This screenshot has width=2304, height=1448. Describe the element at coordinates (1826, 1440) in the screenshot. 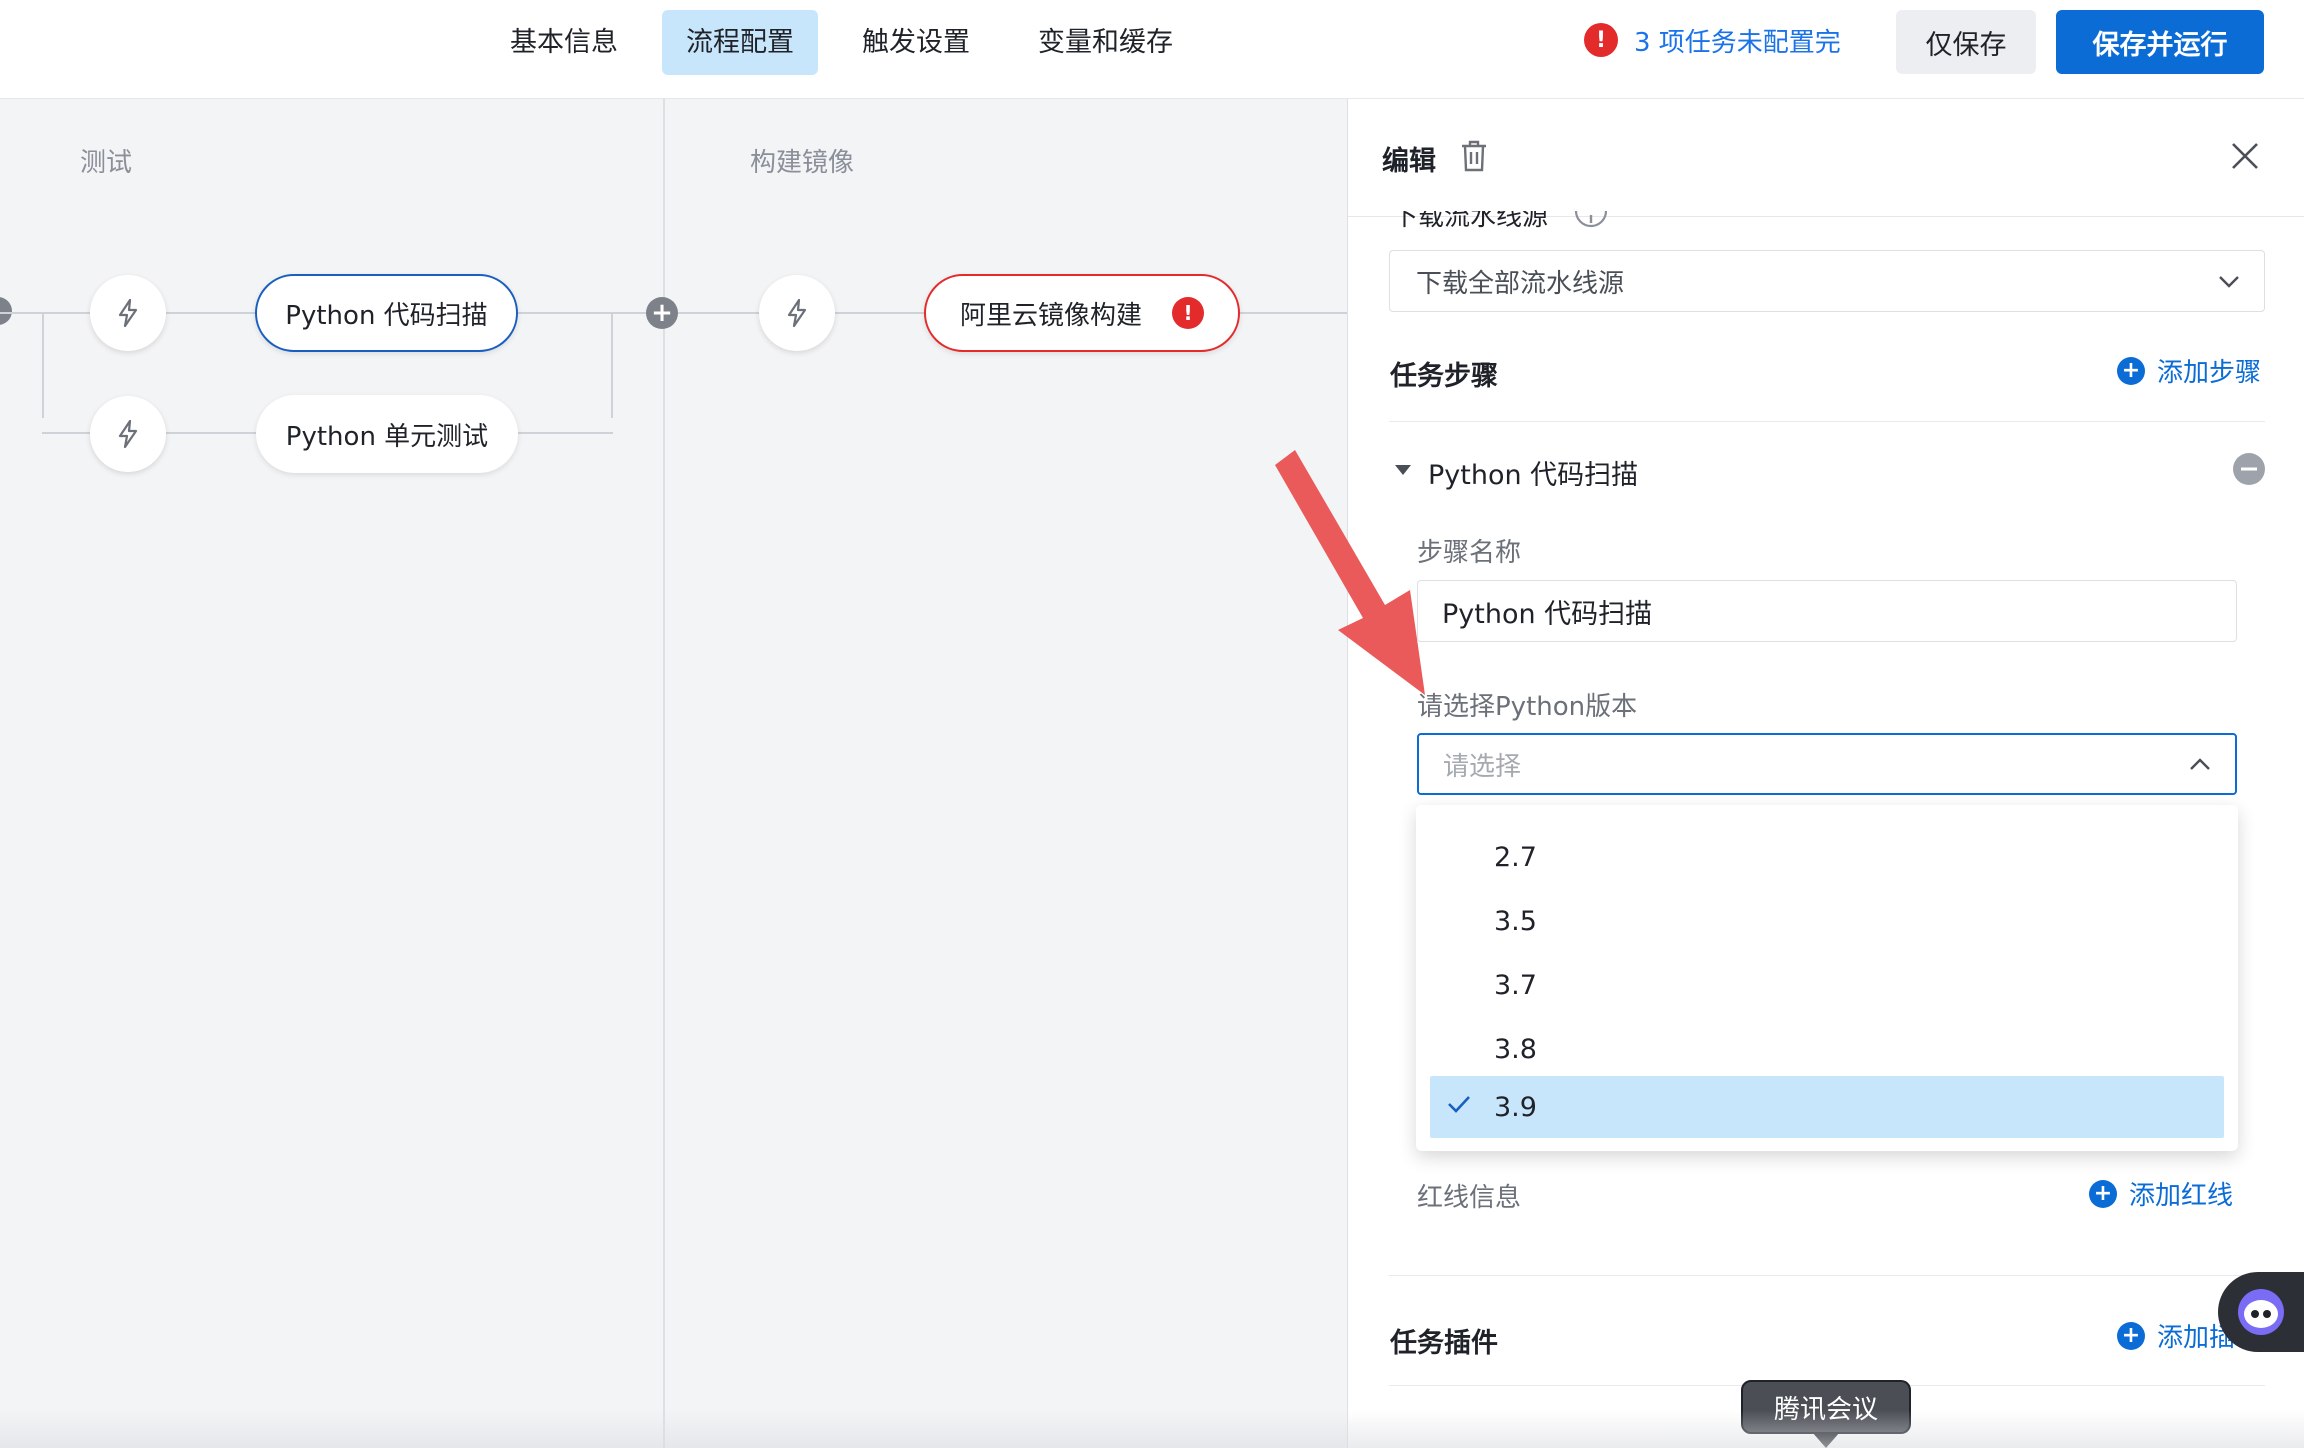

I see `tooltip-tail` at that location.